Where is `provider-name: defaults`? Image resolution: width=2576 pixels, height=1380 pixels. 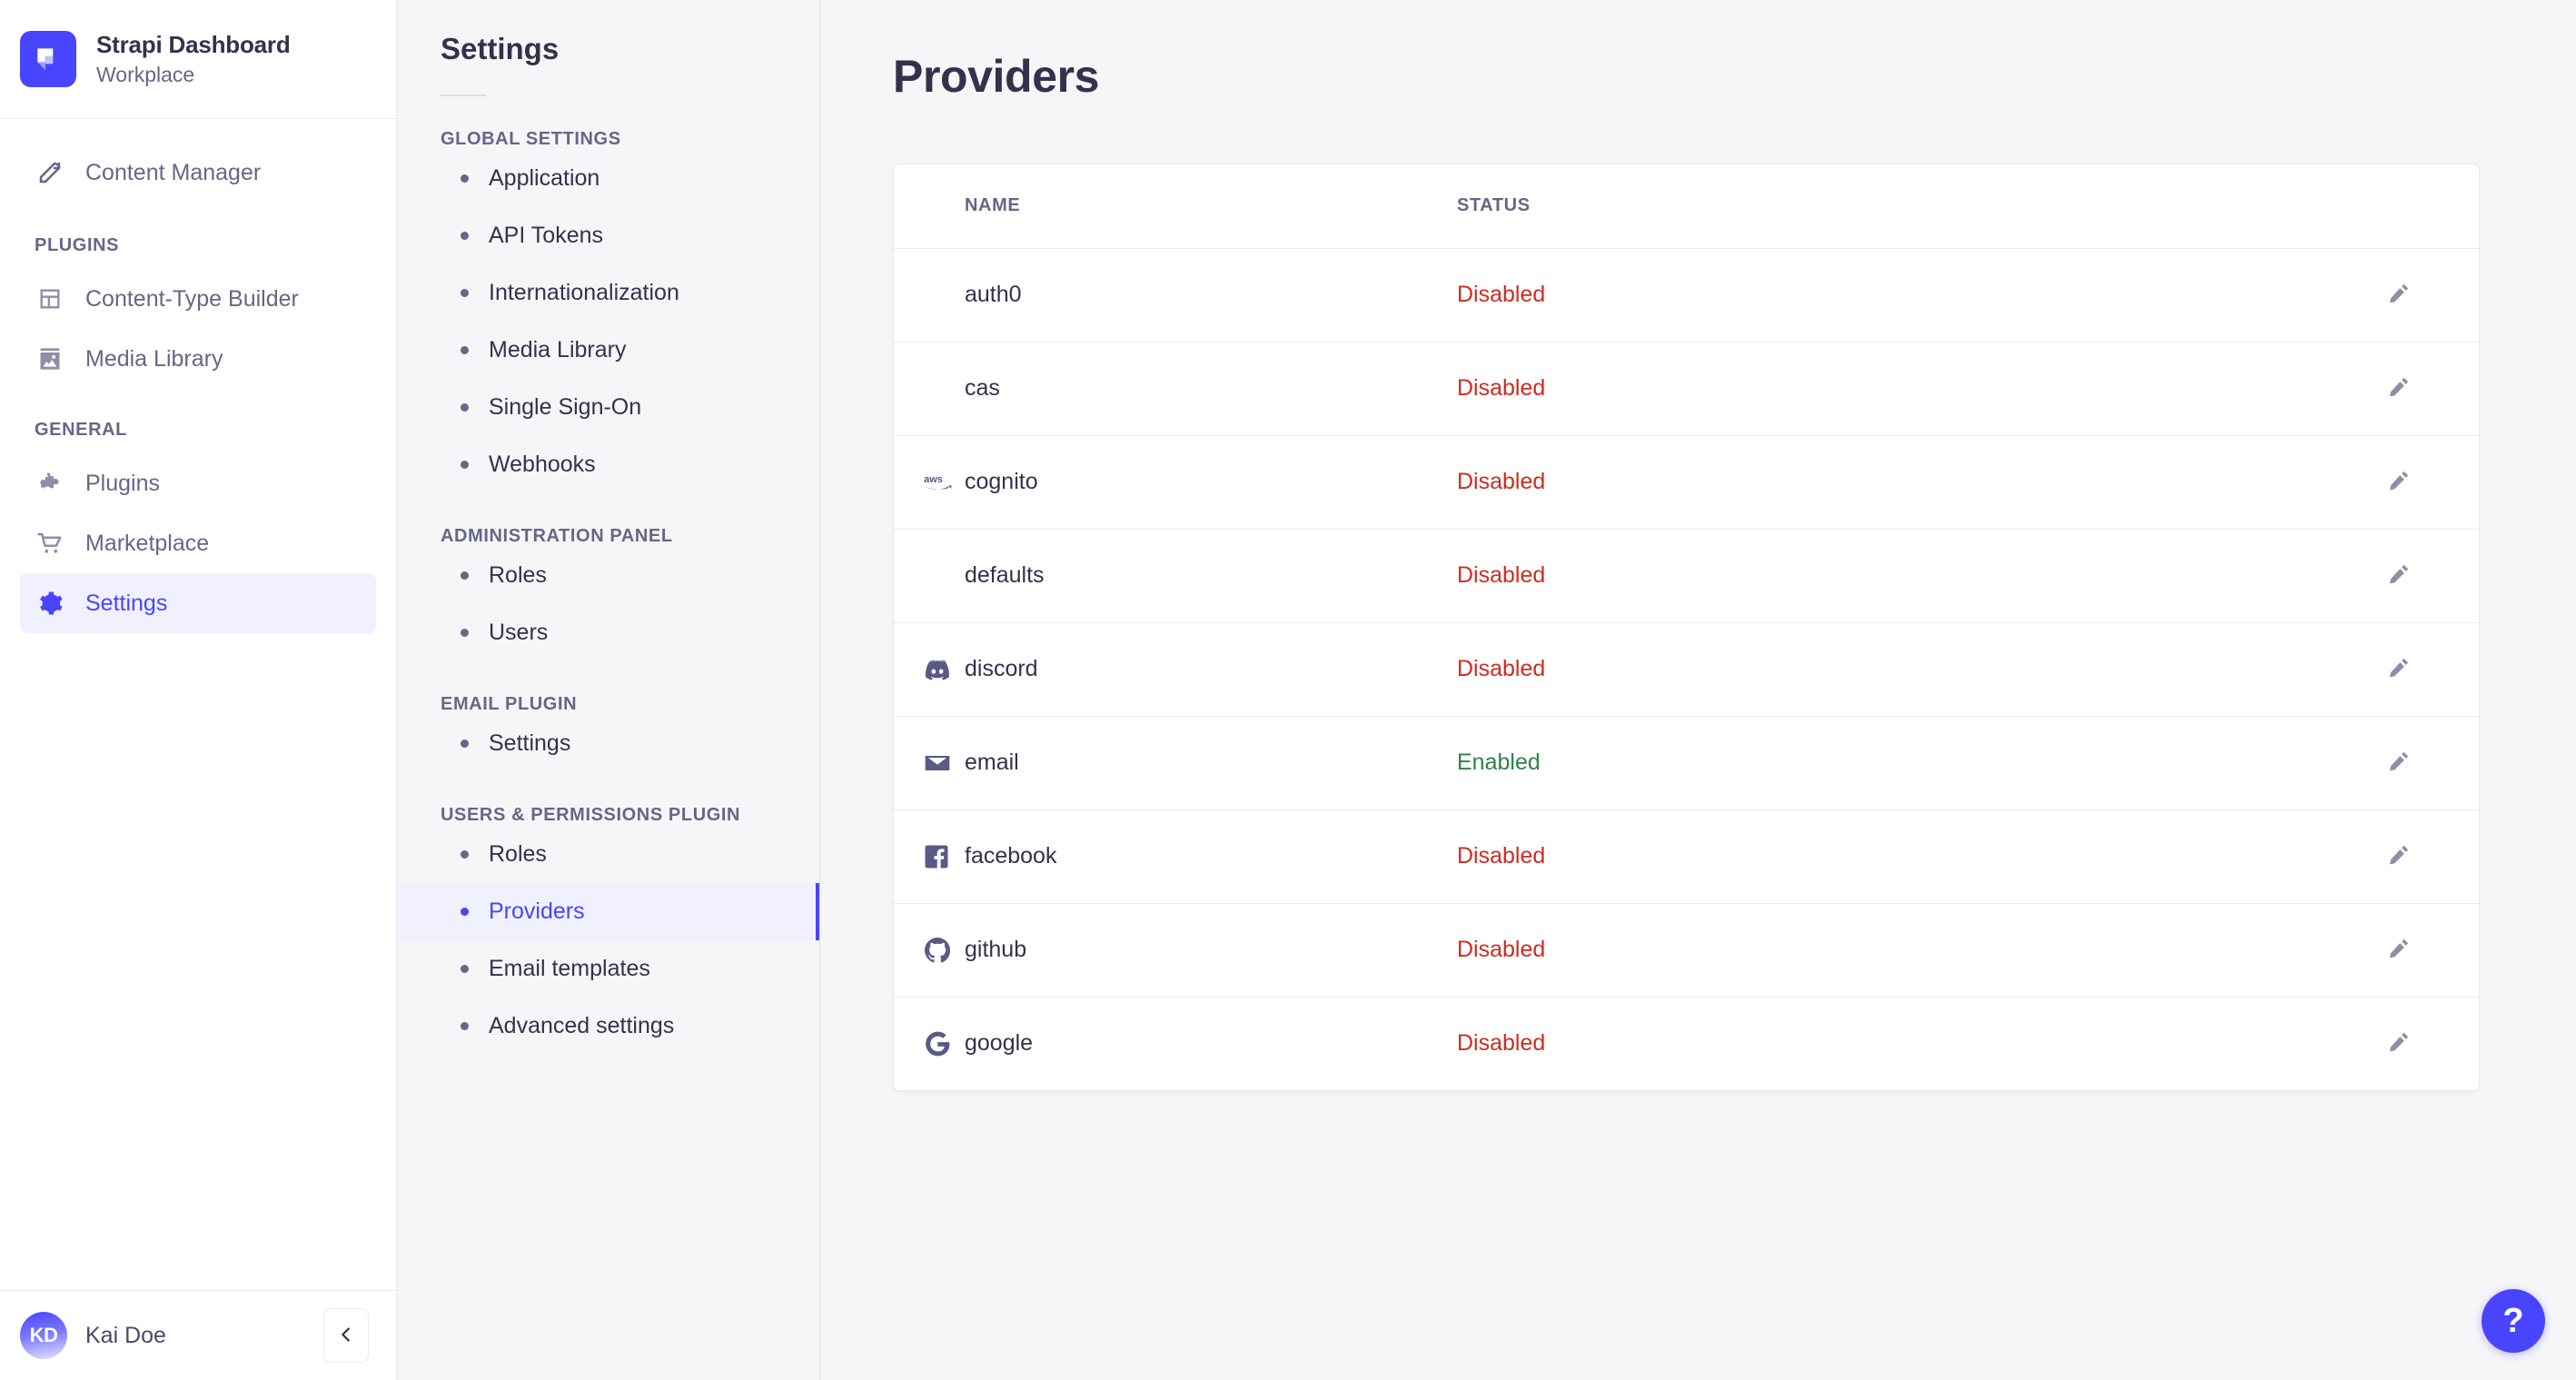 provider-name: defaults is located at coordinates (1005, 575).